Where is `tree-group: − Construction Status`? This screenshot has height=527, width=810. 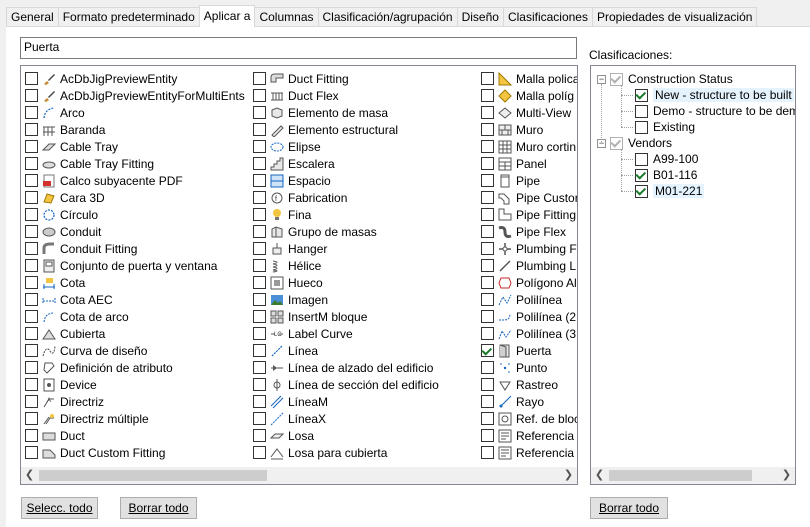
tree-group: − Construction Status is located at coordinates (665, 79).